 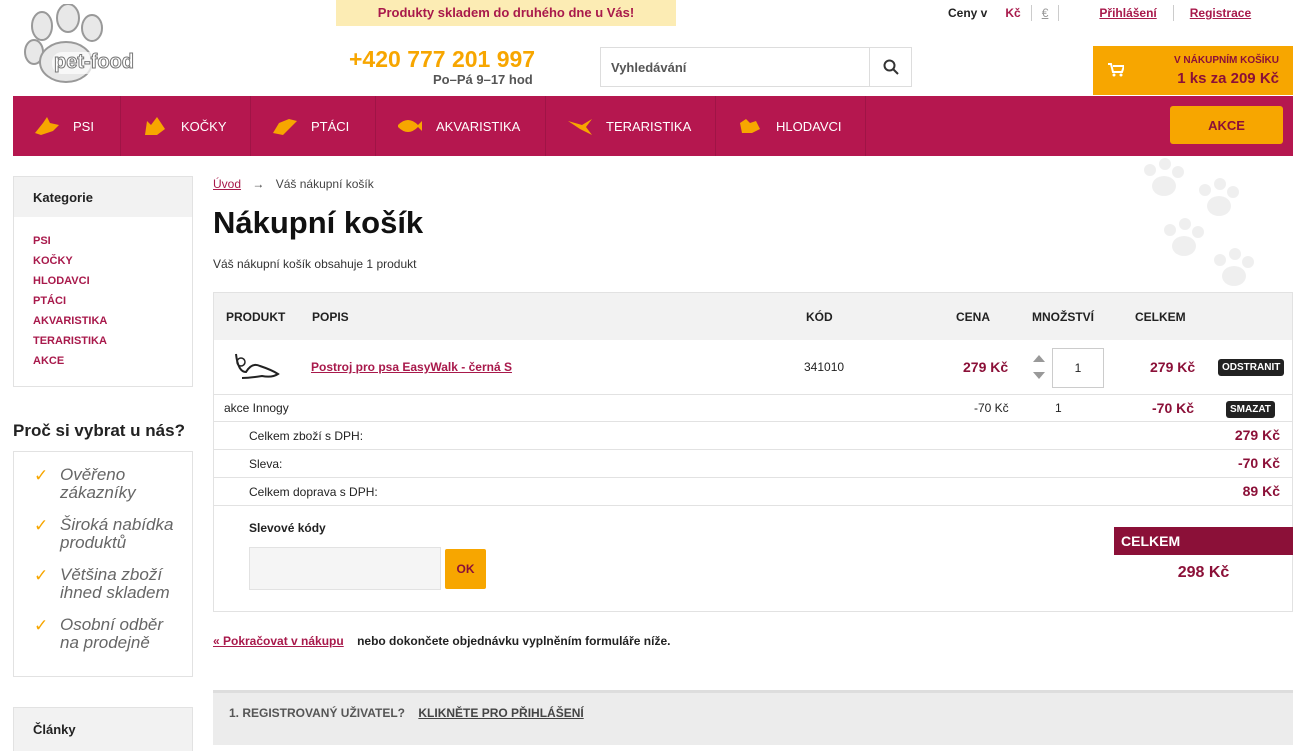 I want to click on grand-total-value: 298 Kč, so click(x=1203, y=572).